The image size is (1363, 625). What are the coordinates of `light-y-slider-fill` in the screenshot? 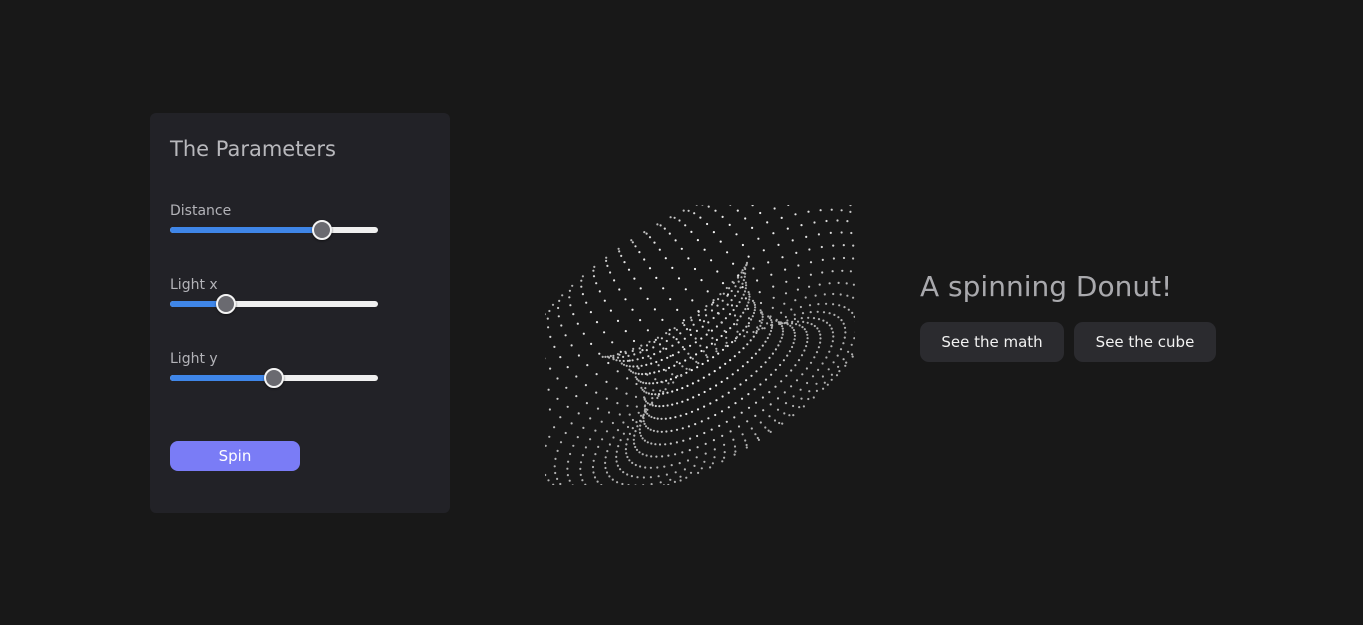 It's located at (222, 378).